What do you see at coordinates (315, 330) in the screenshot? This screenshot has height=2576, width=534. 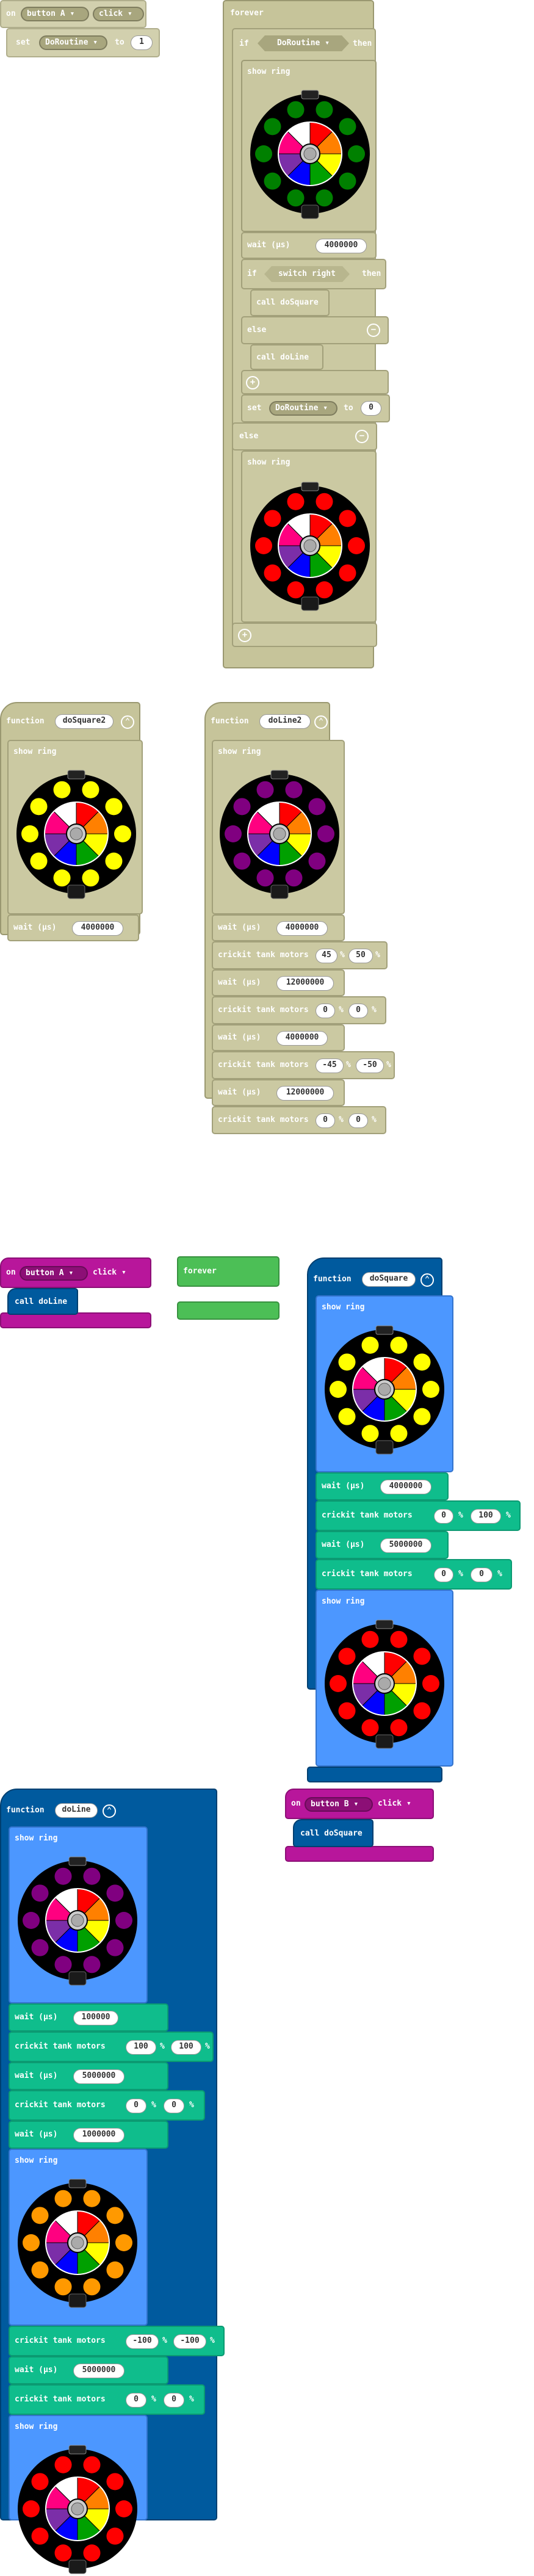 I see `else-block-1: else −` at bounding box center [315, 330].